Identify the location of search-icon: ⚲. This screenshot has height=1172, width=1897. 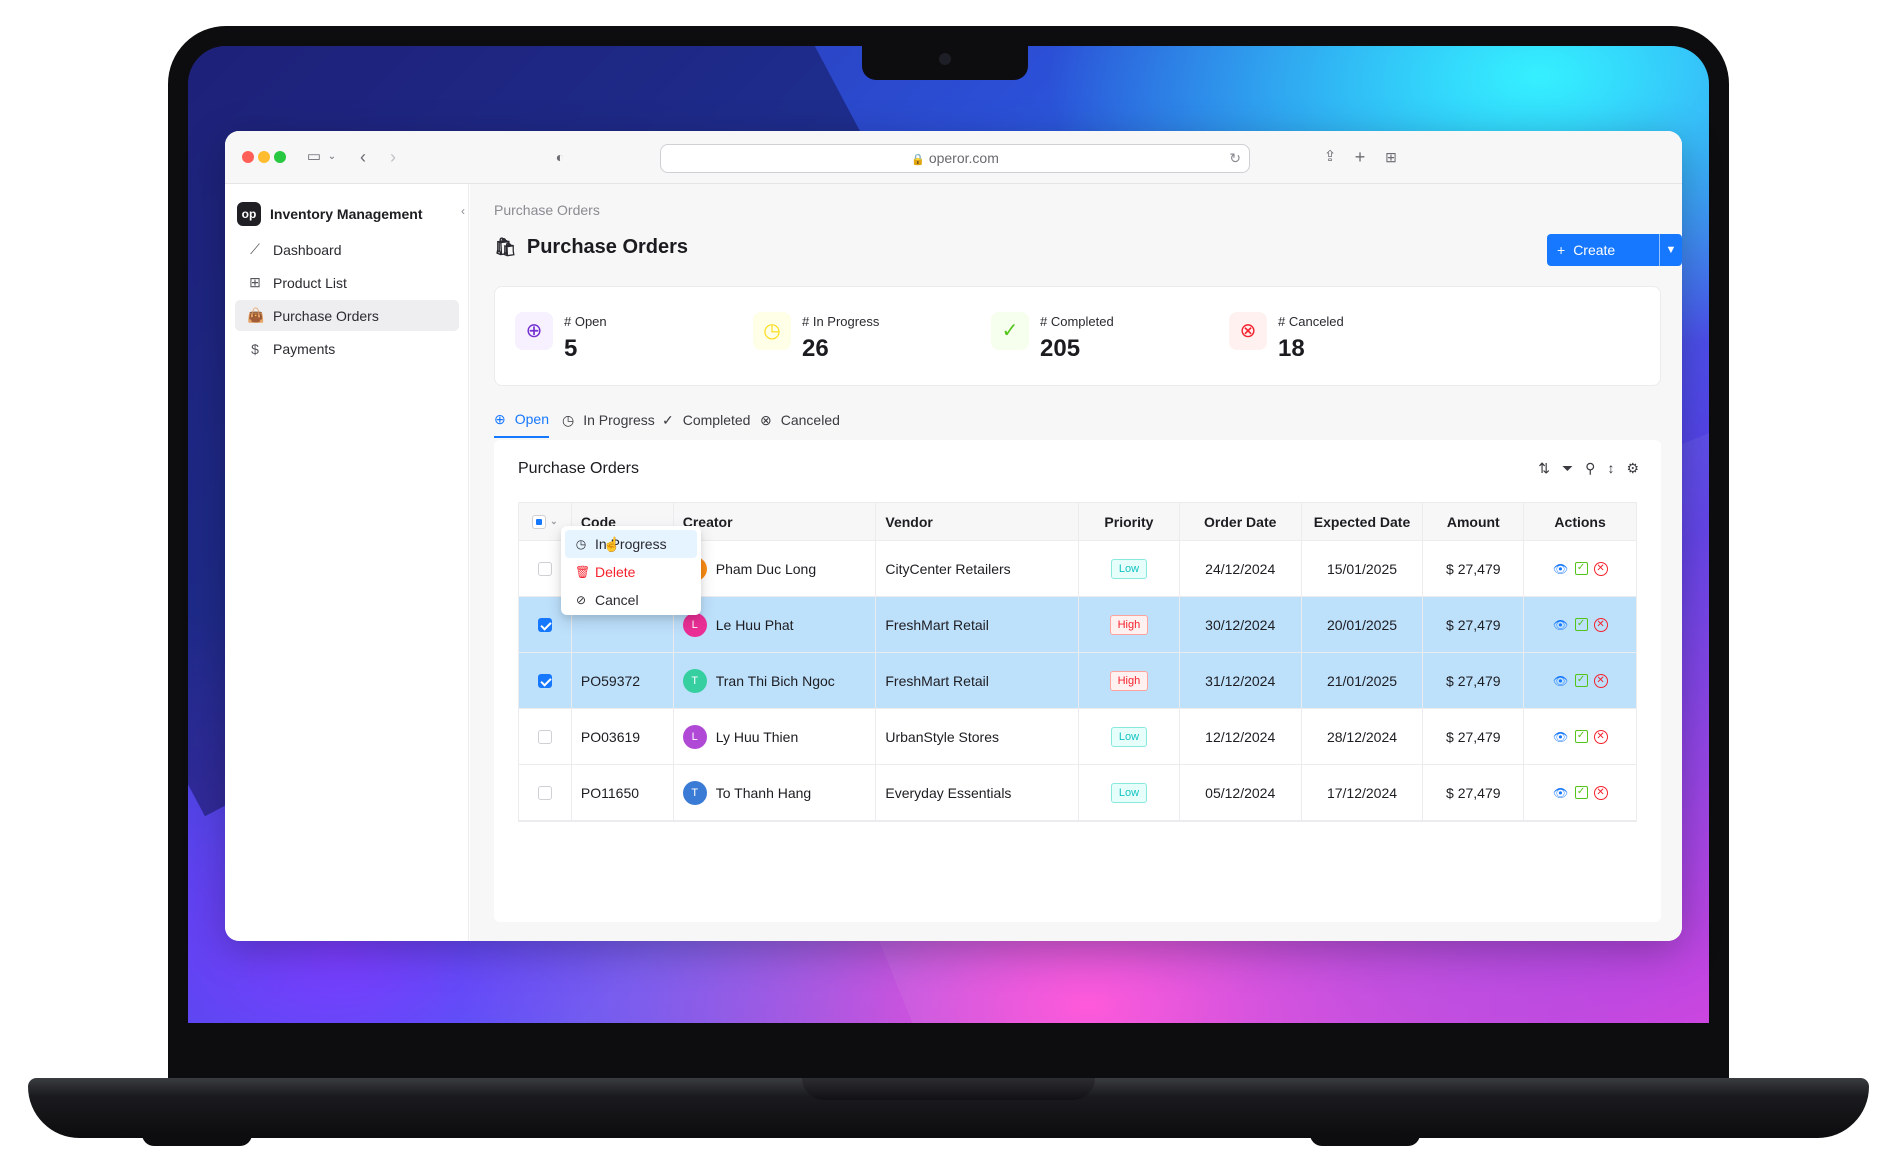
(1590, 468).